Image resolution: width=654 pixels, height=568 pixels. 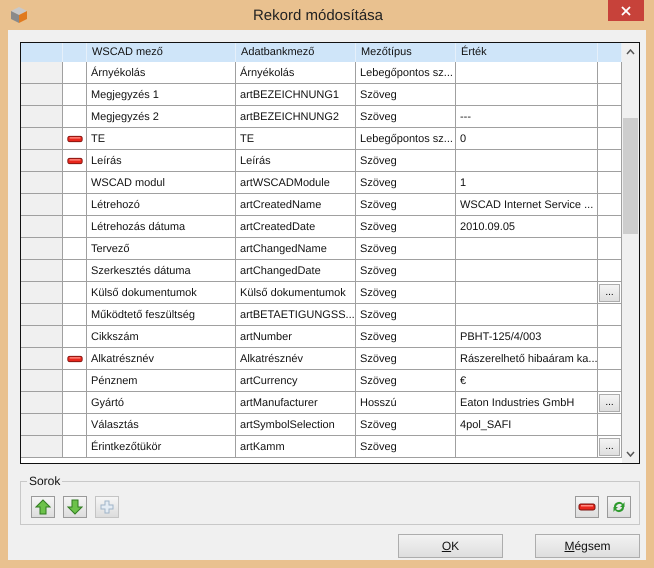 I want to click on dialog-button: OK, so click(x=450, y=546).